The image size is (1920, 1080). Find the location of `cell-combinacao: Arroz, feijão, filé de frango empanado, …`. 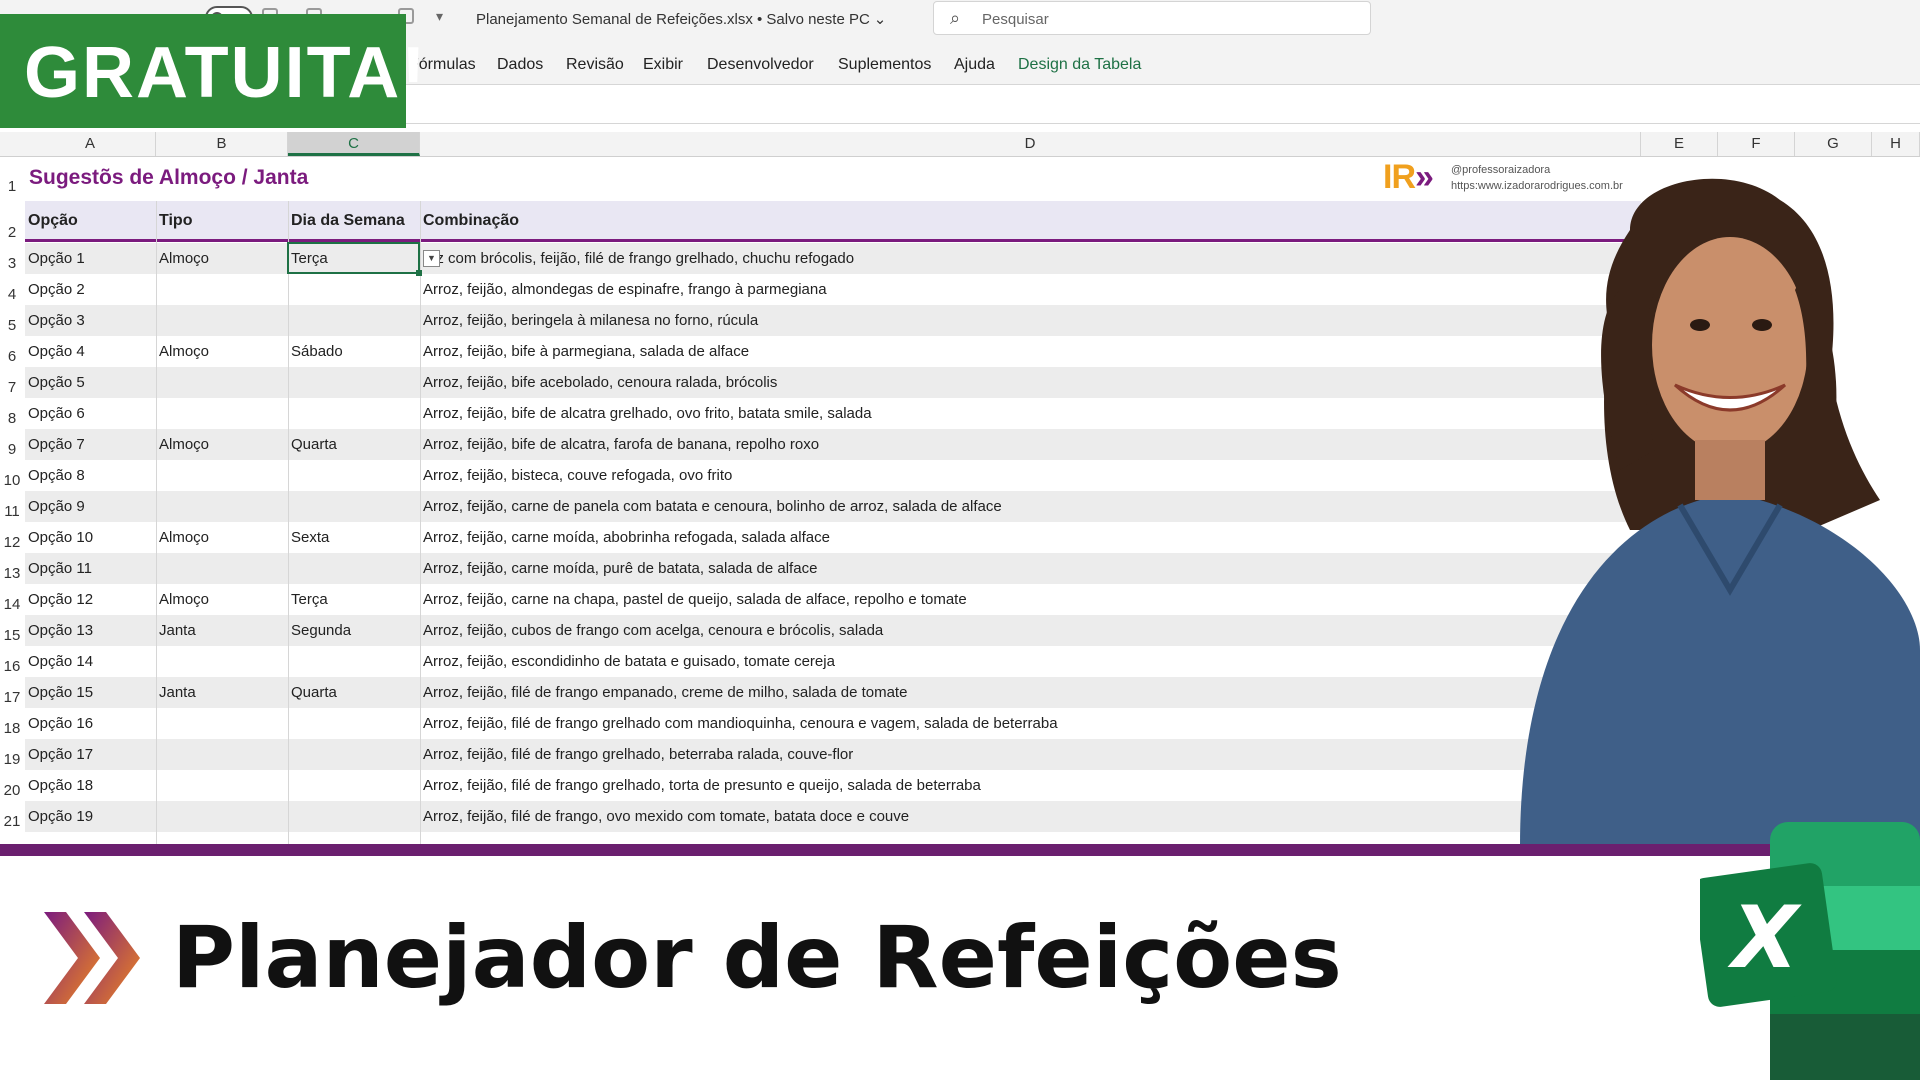

cell-combinacao: Arroz, feijão, filé de frango empanado, … is located at coordinates (665, 692).